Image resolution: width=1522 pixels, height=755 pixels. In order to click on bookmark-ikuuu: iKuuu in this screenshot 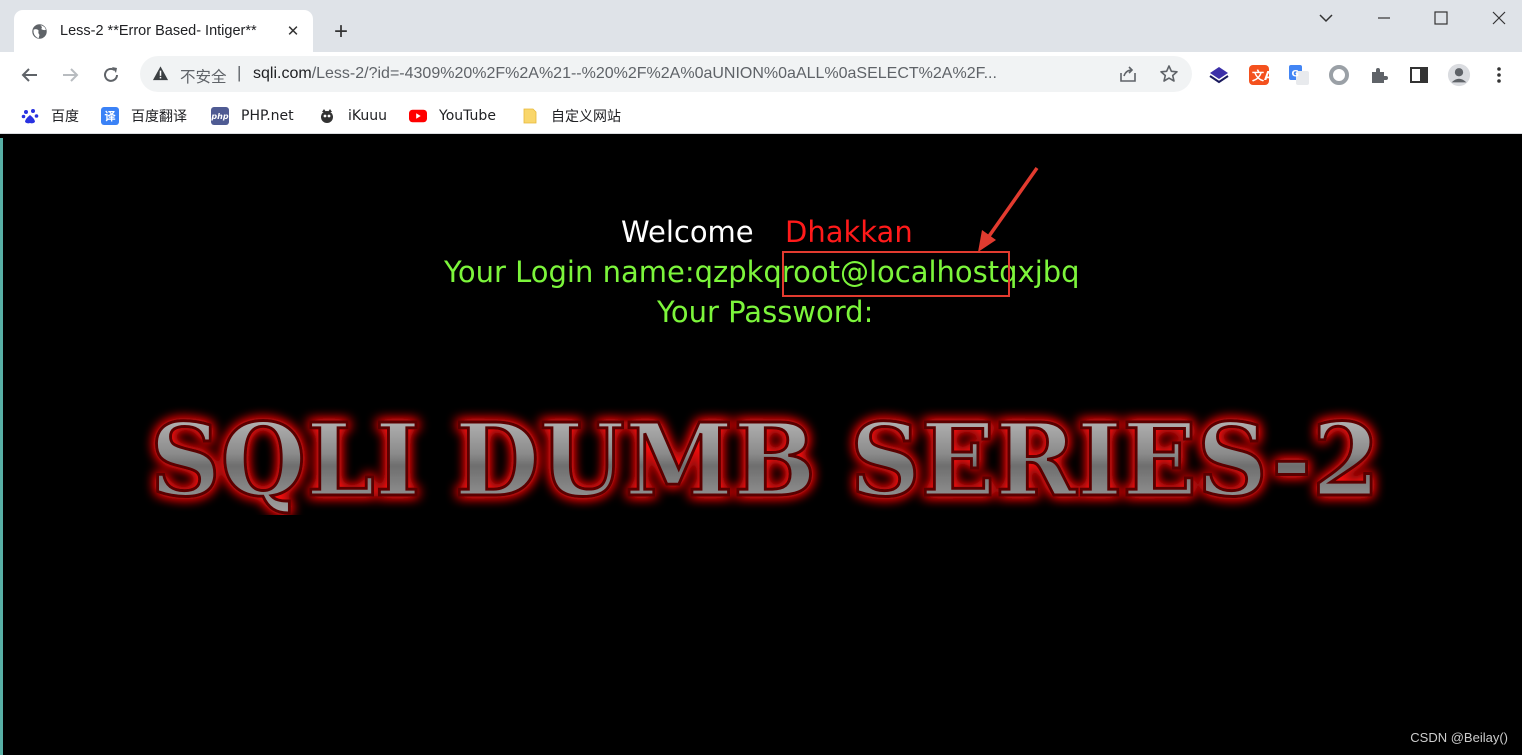, I will do `click(352, 116)`.